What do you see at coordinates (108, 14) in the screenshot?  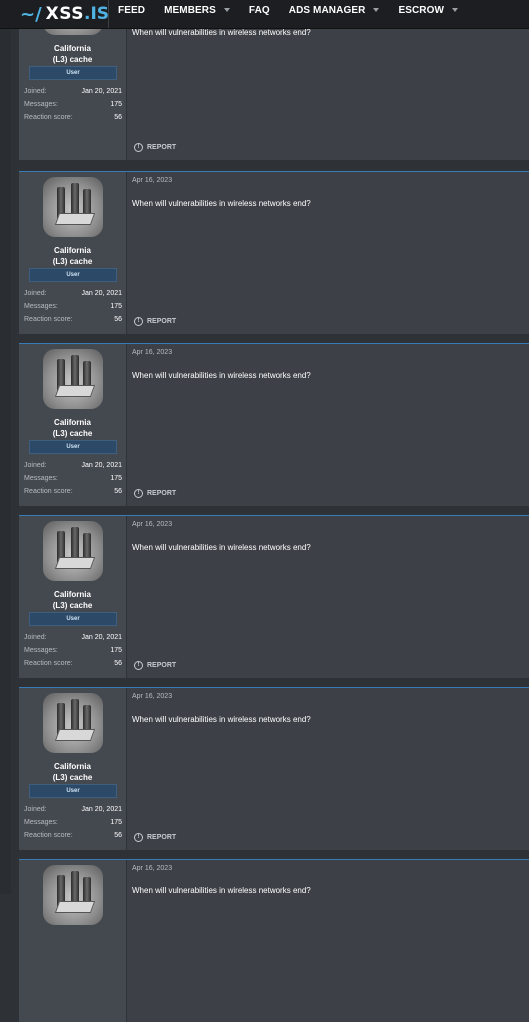 I see `logo-divider` at bounding box center [108, 14].